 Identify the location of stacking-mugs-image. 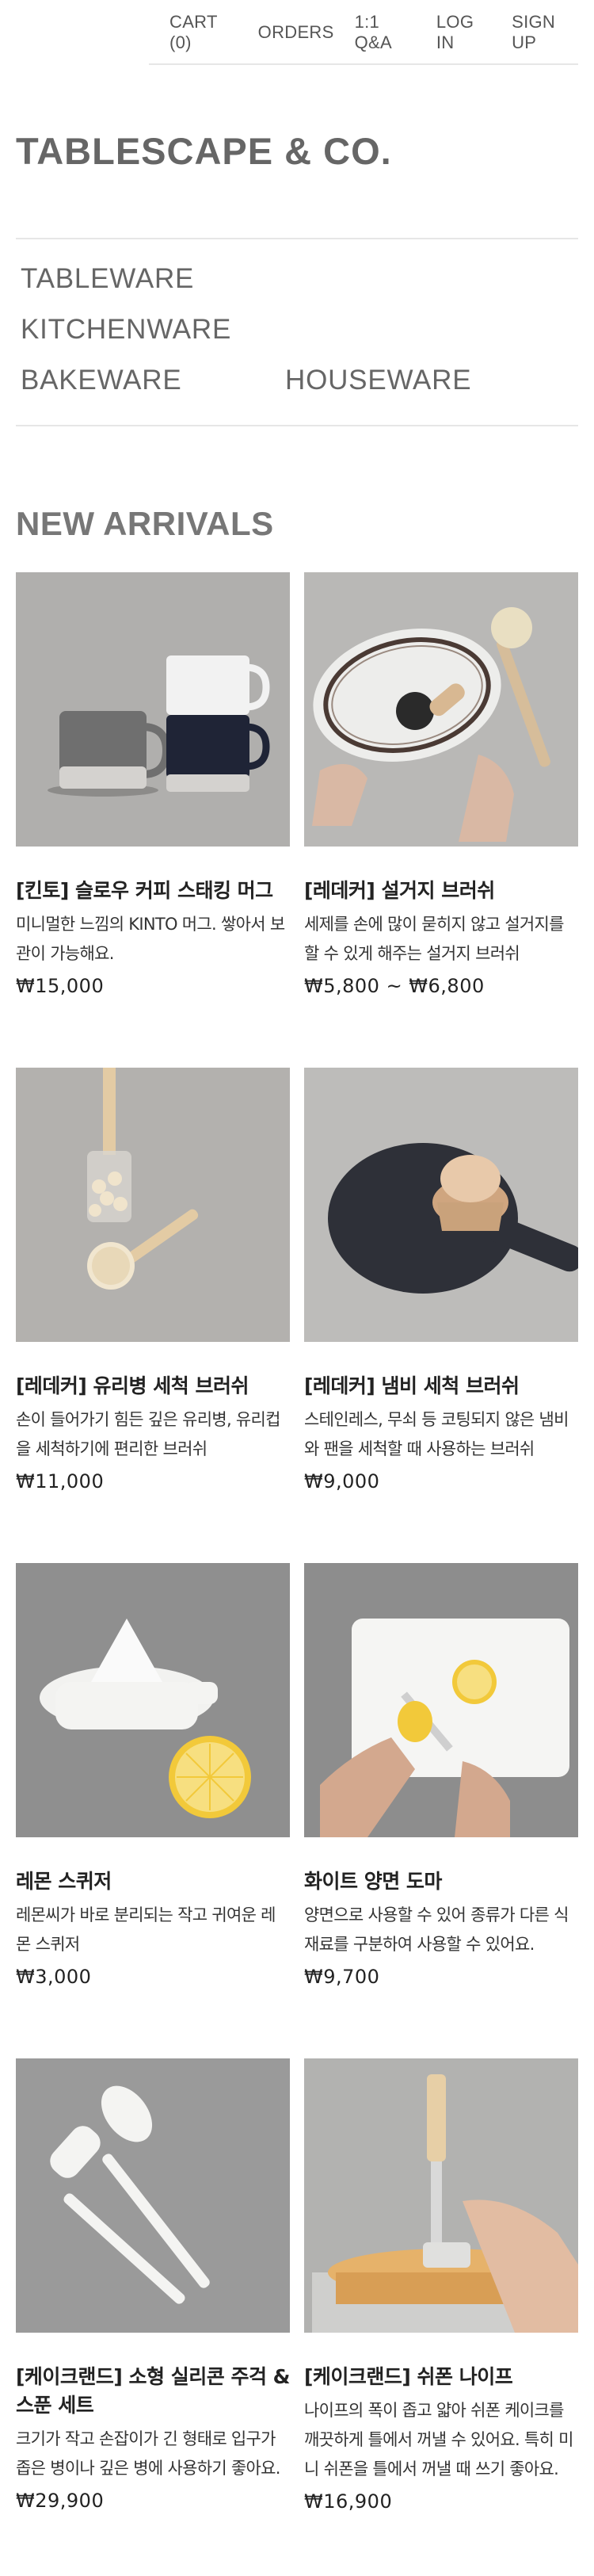
(153, 709).